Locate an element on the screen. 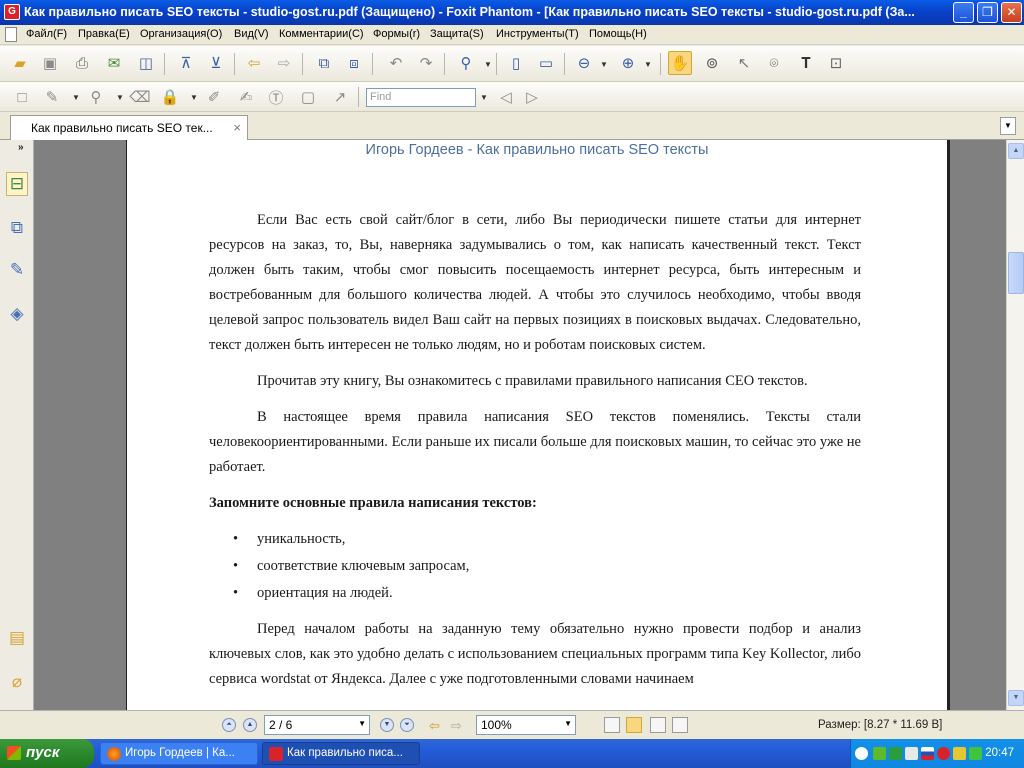  lock-icon: 🔒 is located at coordinates (170, 97).